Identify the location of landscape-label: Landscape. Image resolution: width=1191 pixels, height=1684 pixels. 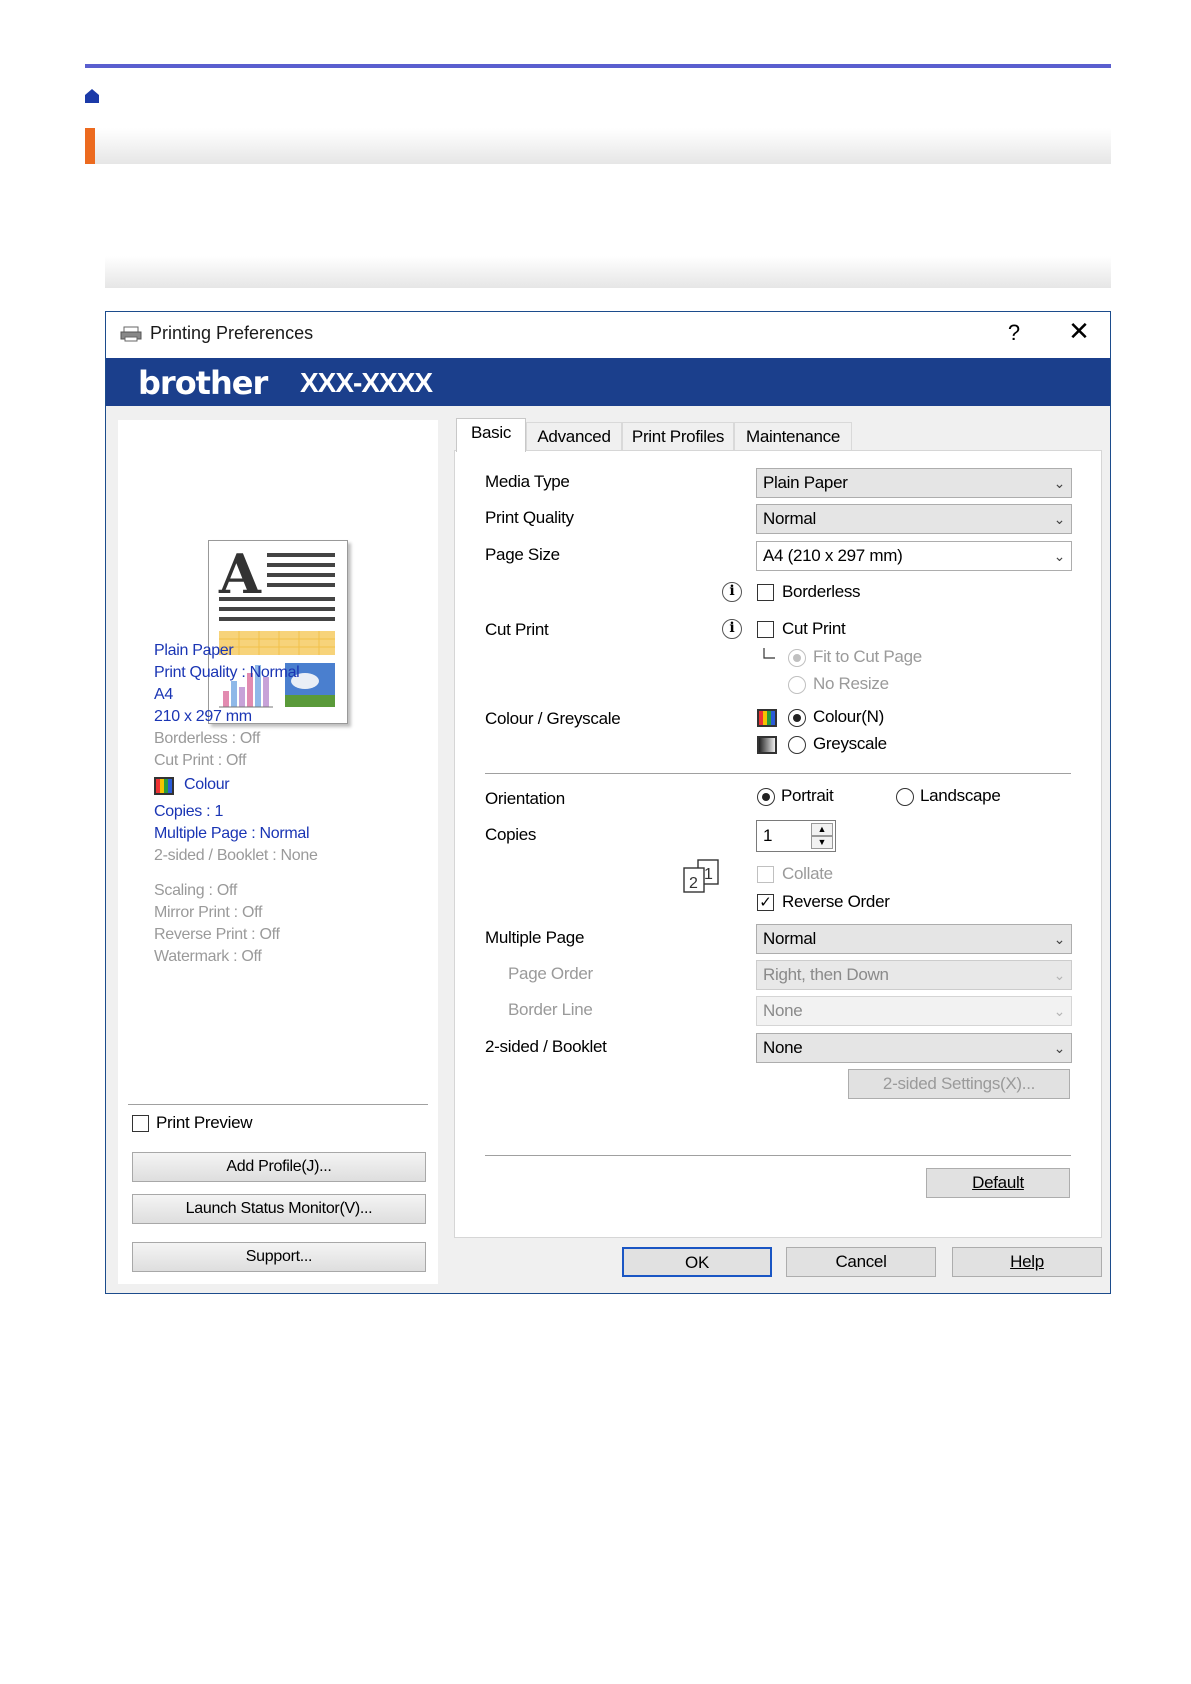
(960, 796).